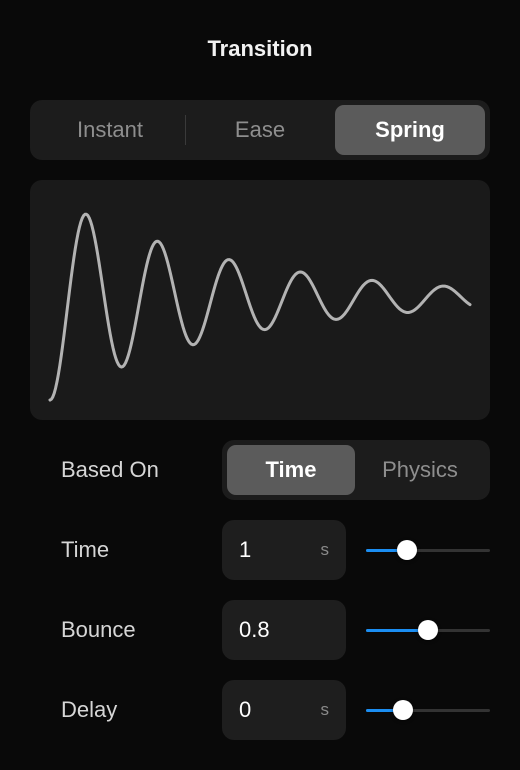 The width and height of the screenshot is (520, 770). Describe the element at coordinates (410, 130) in the screenshot. I see `segment-spring: Spring` at that location.